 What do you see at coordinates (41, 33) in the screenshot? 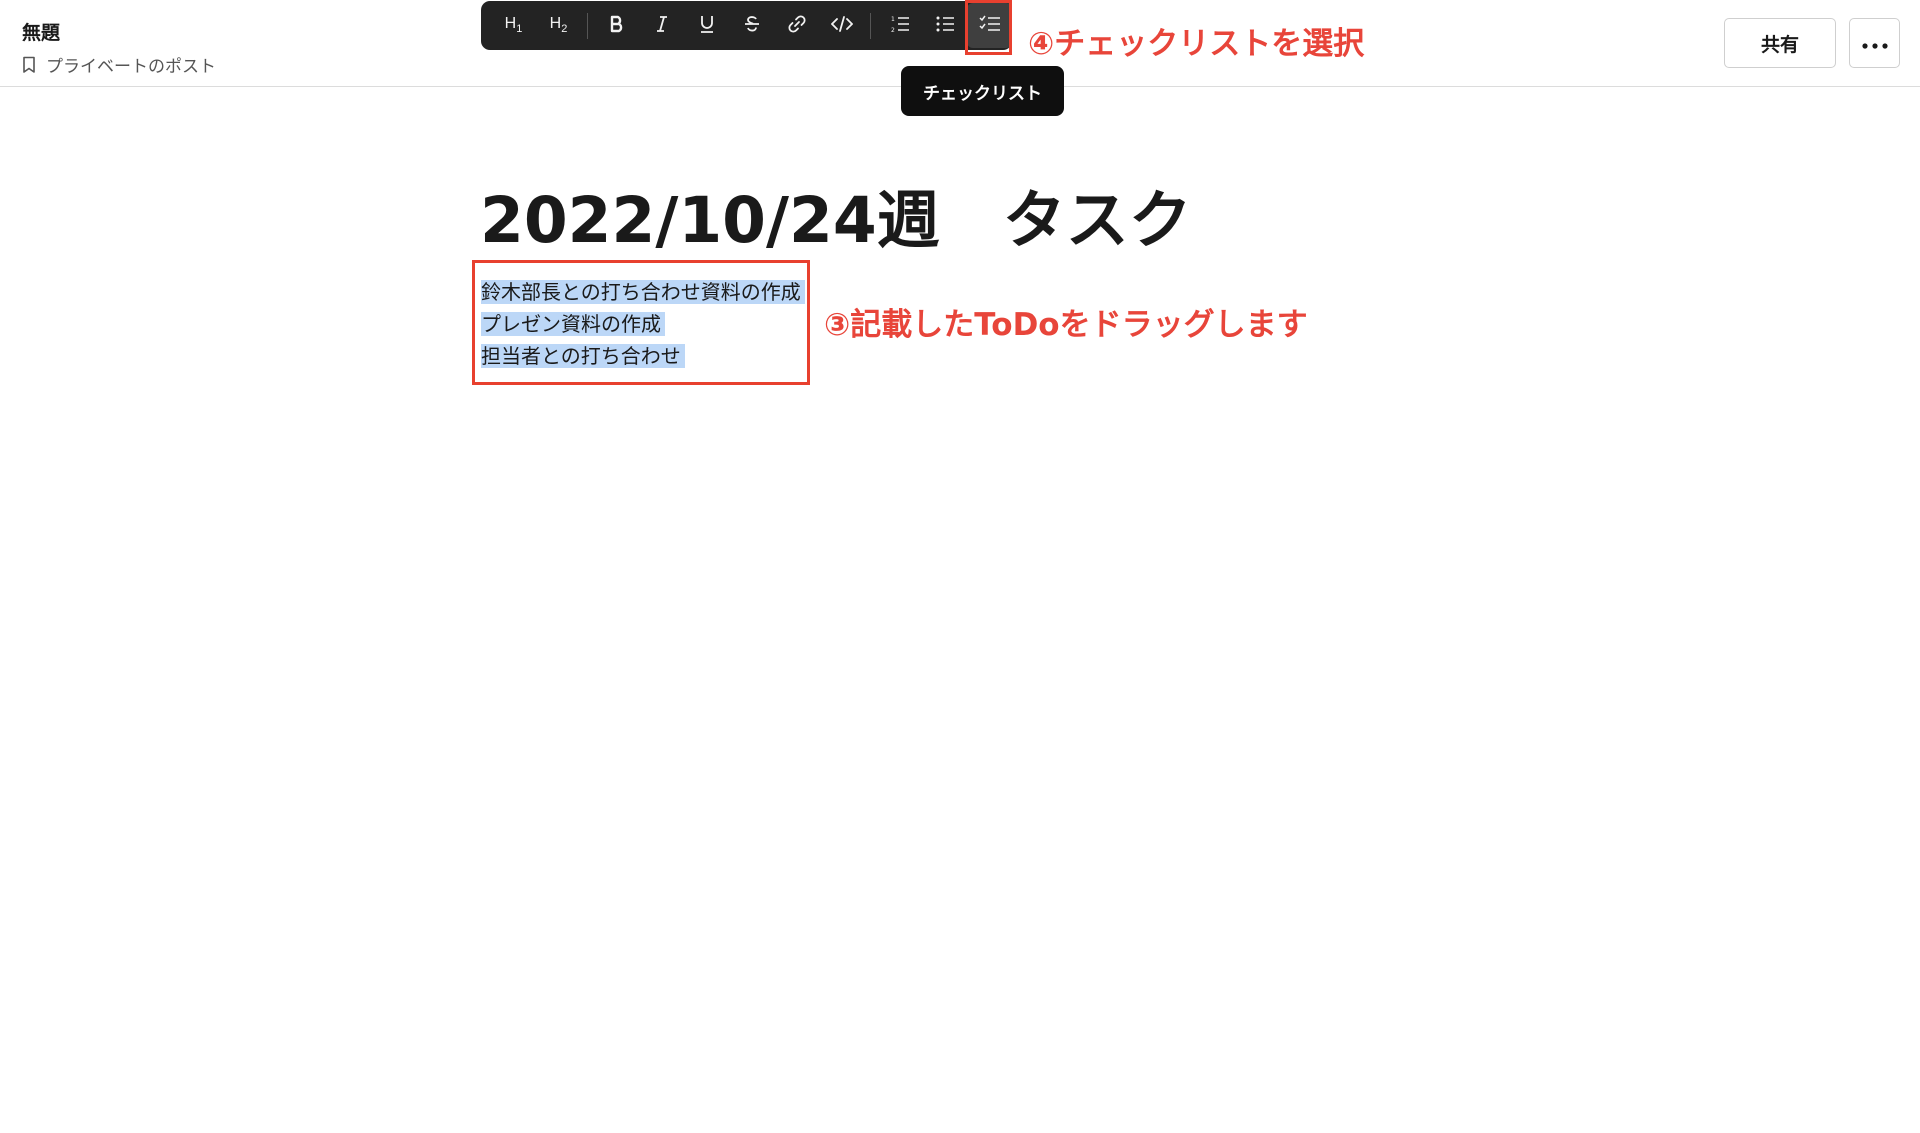
I see `document-title: 無題` at bounding box center [41, 33].